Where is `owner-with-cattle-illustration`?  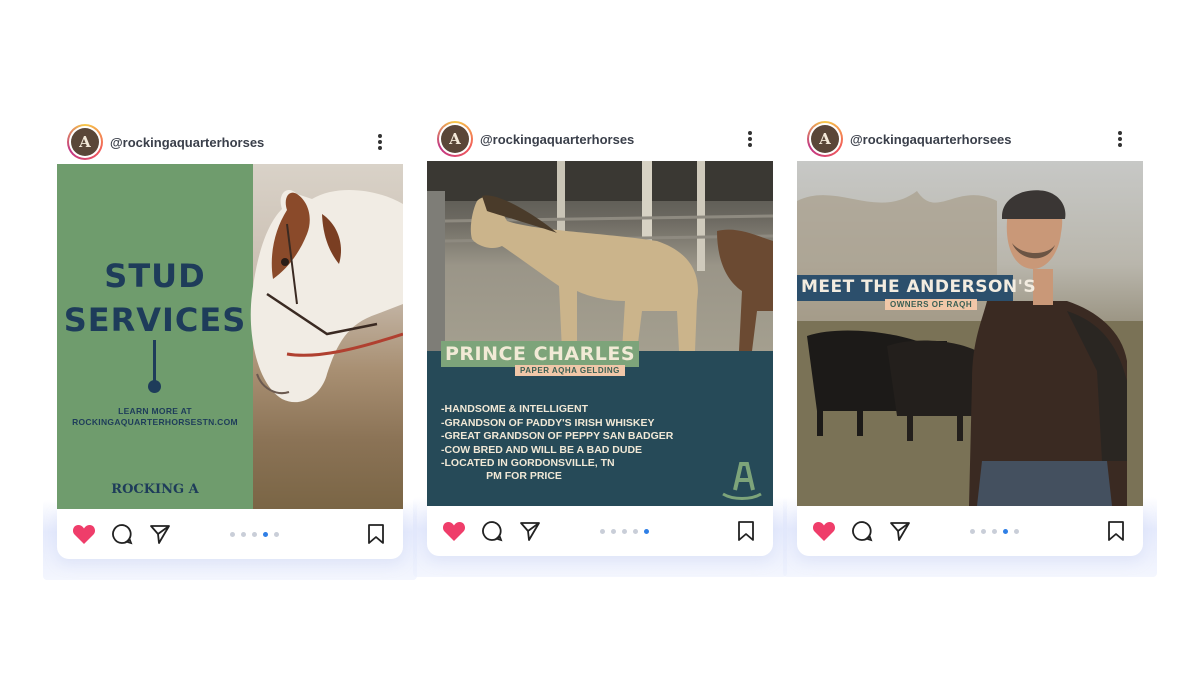 owner-with-cattle-illustration is located at coordinates (970, 348).